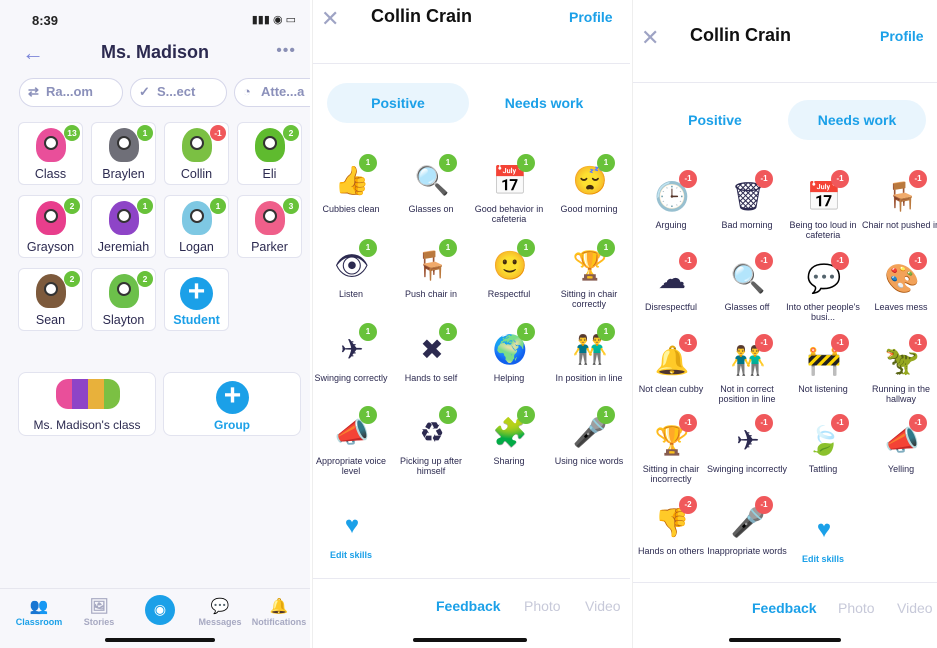  What do you see at coordinates (431, 281) in the screenshot?
I see `skill-button: 🪑 1 Push chair in` at bounding box center [431, 281].